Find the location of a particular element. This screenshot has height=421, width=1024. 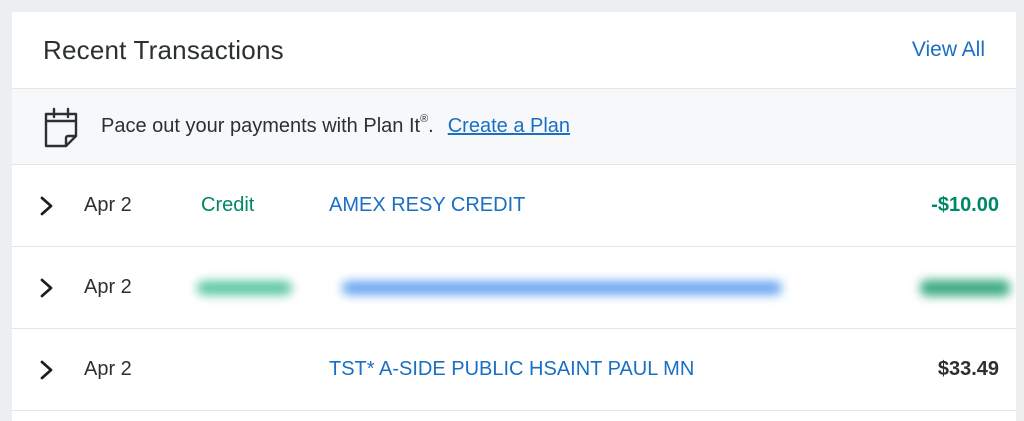

transaction-description: AMEX RESY CREDIT is located at coordinates (427, 205).